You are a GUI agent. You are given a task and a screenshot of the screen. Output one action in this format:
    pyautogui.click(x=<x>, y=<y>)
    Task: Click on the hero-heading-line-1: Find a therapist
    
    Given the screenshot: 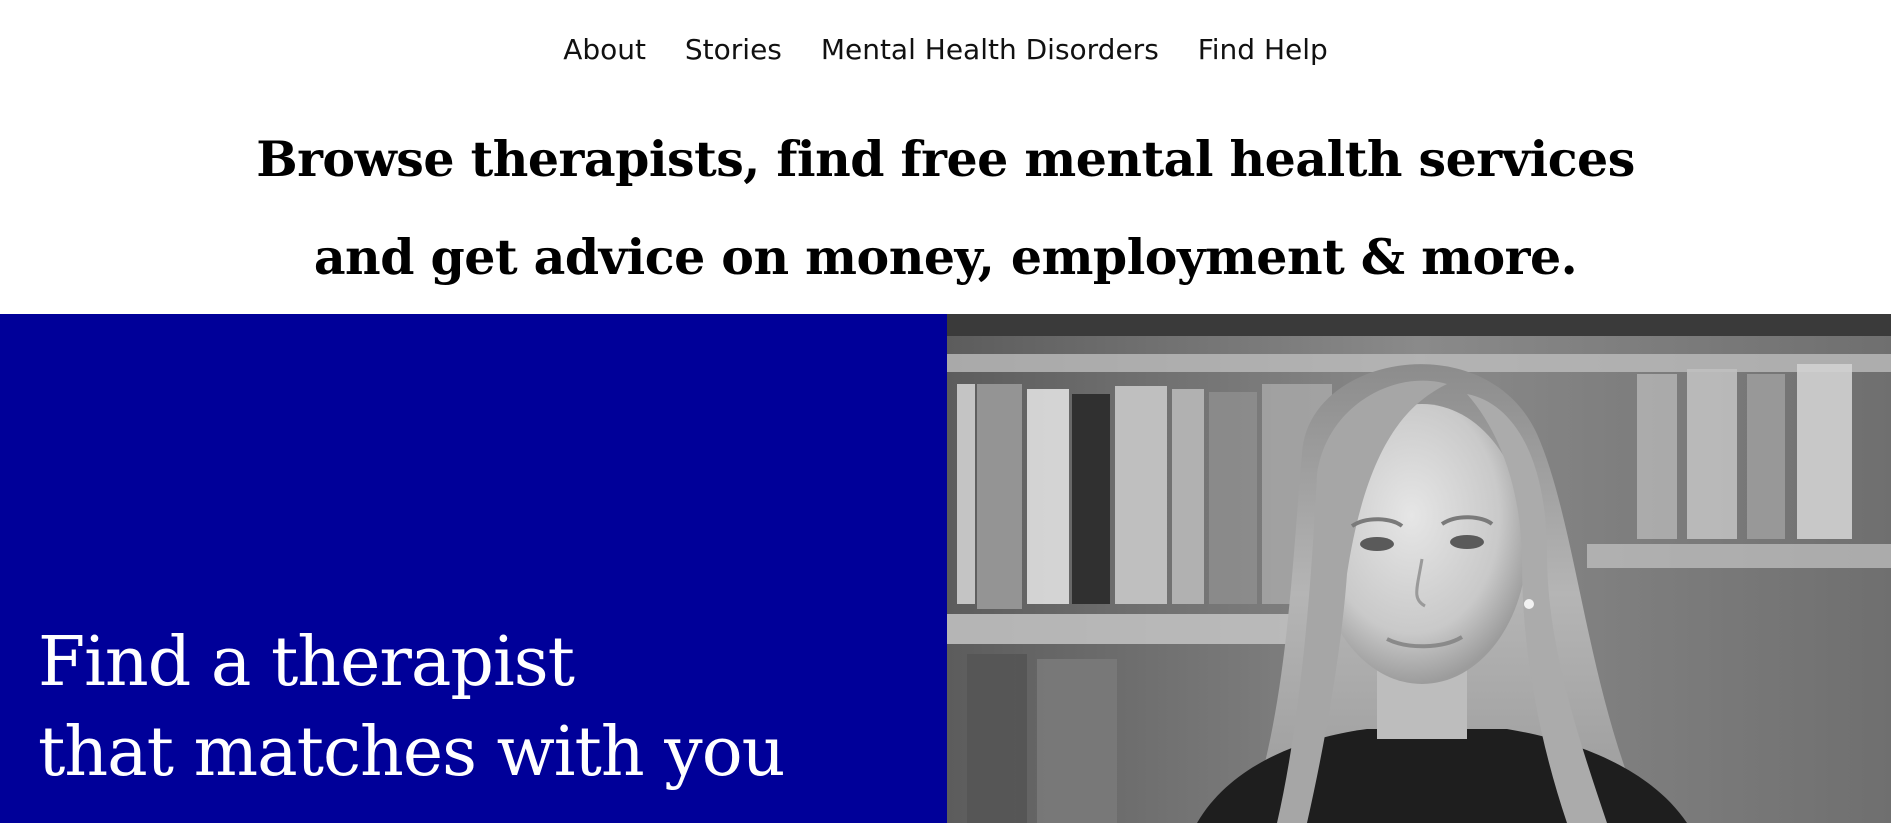 What is the action you would take?
    pyautogui.click(x=306, y=662)
    